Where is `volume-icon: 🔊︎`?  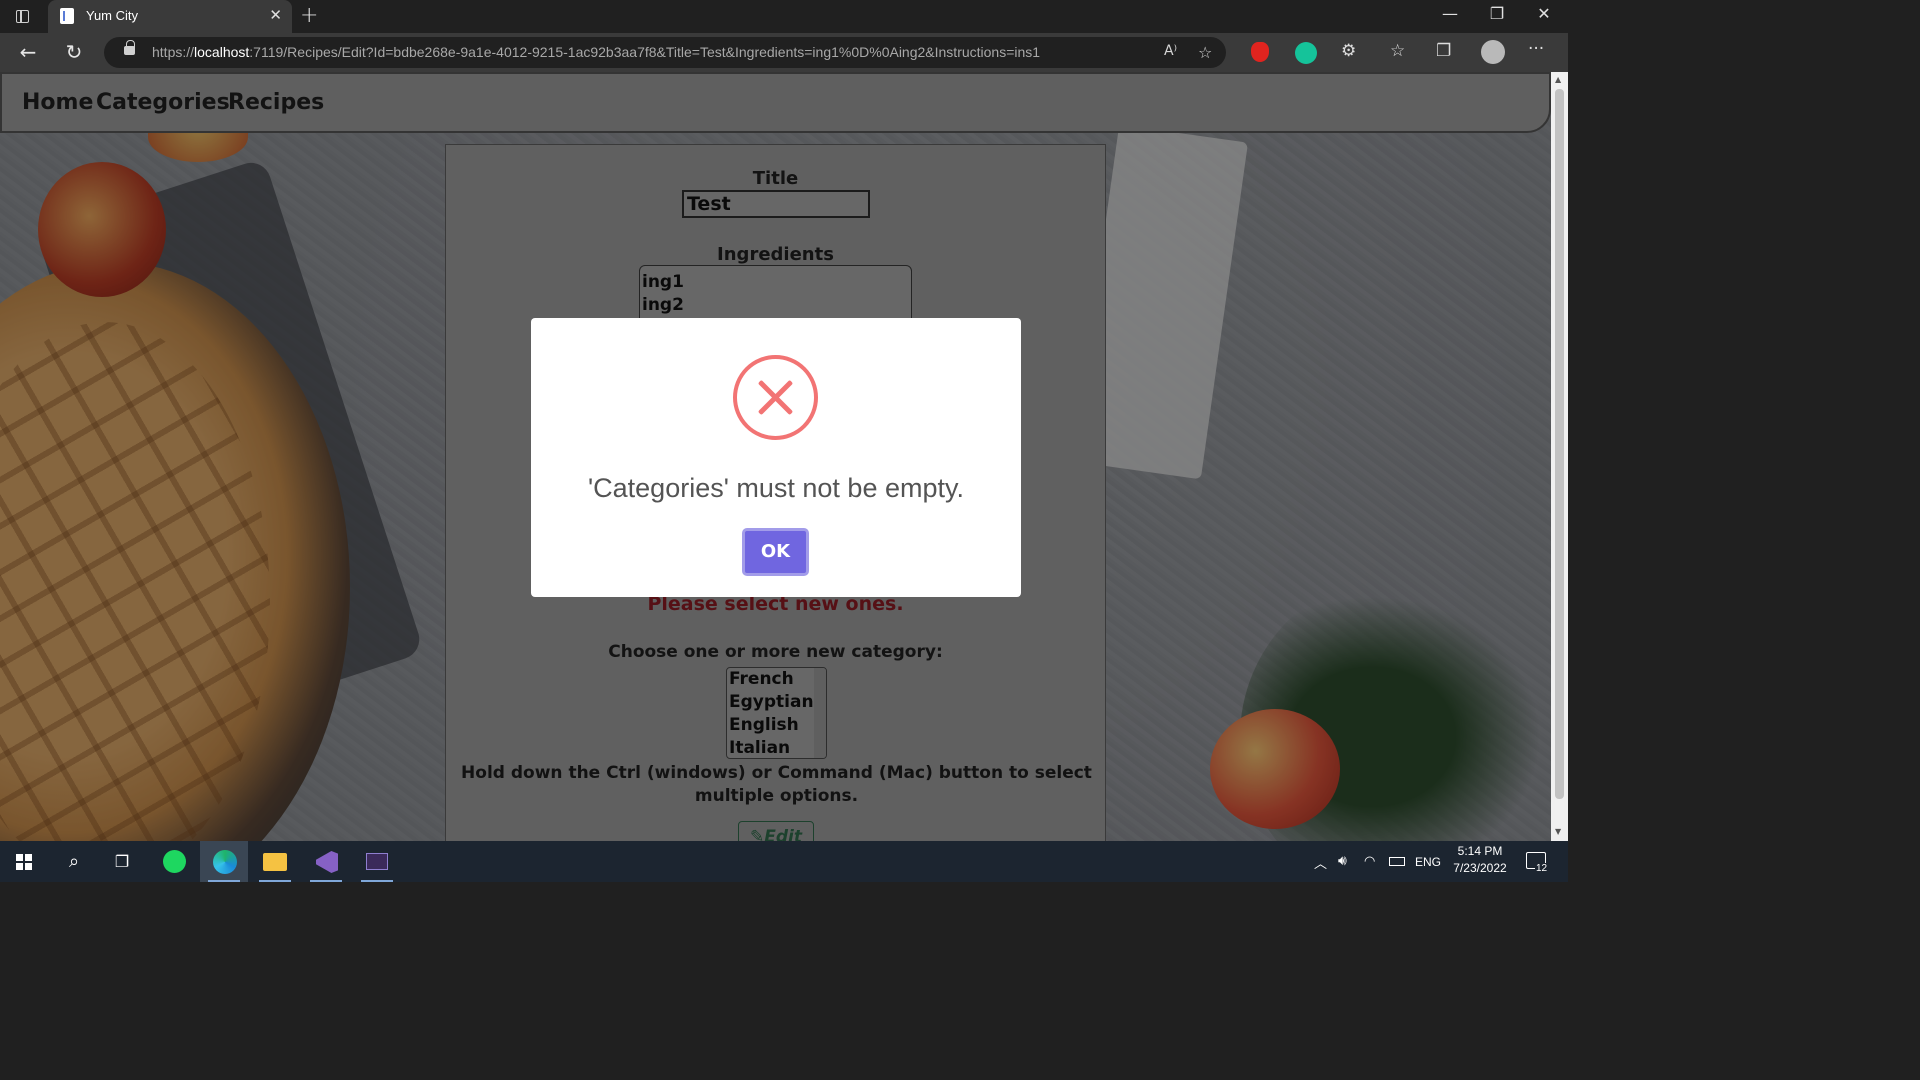
volume-icon: 🔊︎ is located at coordinates (1342, 860).